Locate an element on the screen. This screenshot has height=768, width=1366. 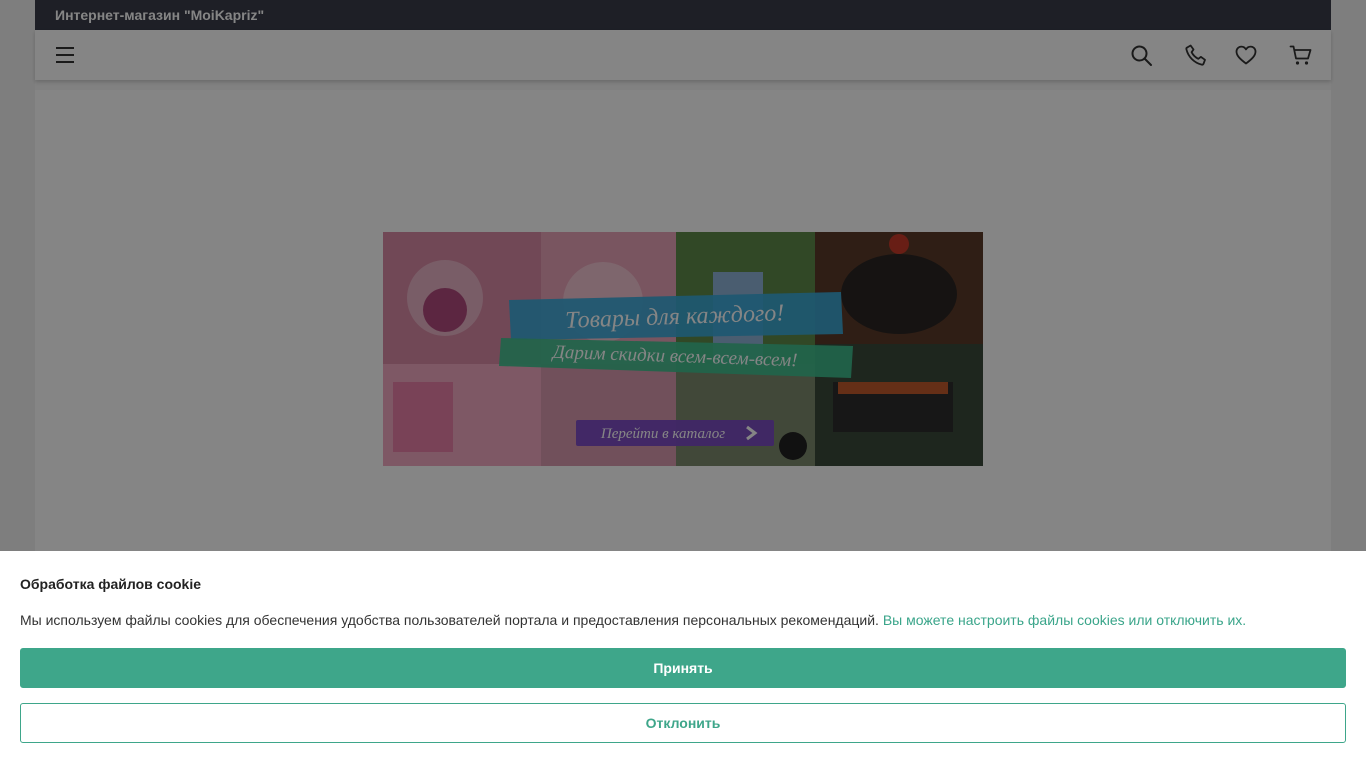
store-title: Интернет-магазин "MoiKapriz" is located at coordinates (160, 15).